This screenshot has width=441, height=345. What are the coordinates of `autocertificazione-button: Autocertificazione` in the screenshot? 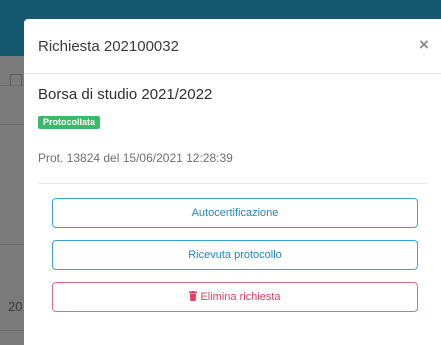 It's located at (235, 213).